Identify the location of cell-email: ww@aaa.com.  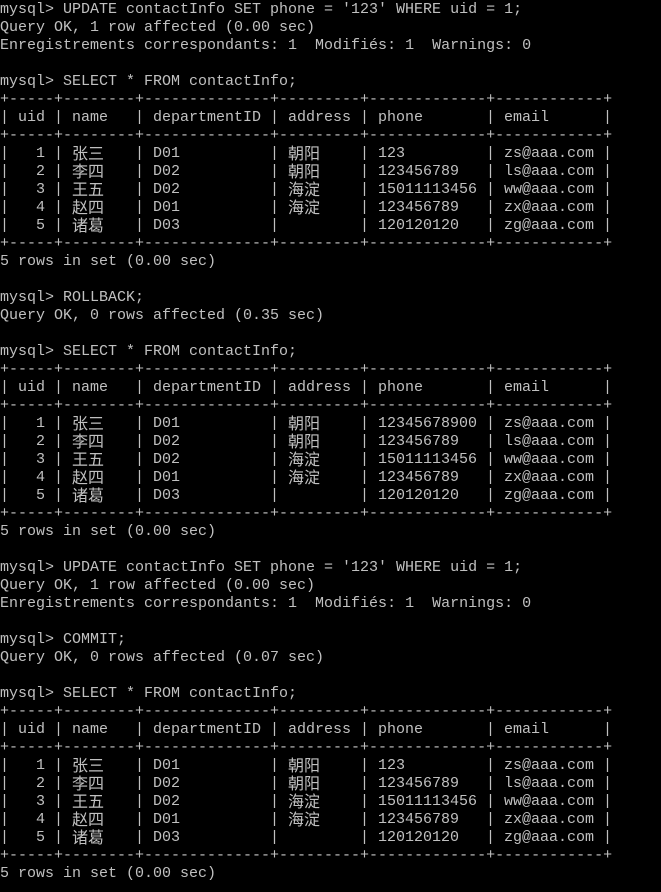
(549, 459).